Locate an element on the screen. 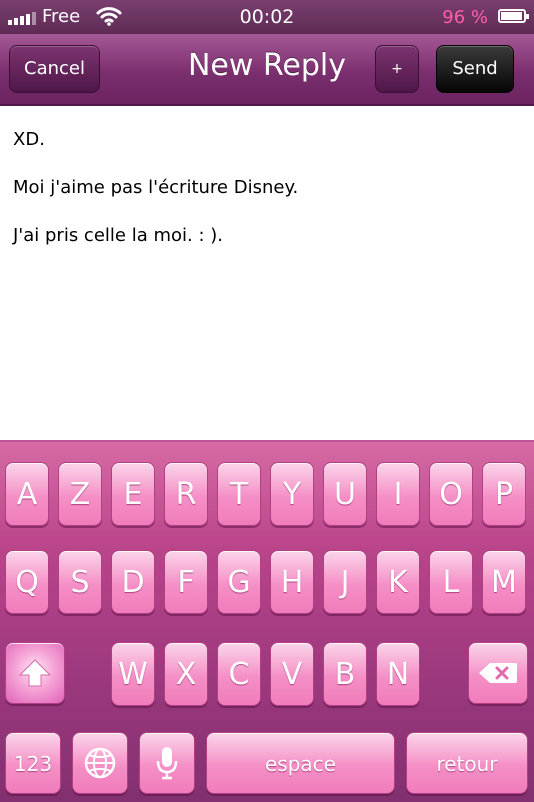 The height and width of the screenshot is (802, 534). key-w: W is located at coordinates (133, 674).